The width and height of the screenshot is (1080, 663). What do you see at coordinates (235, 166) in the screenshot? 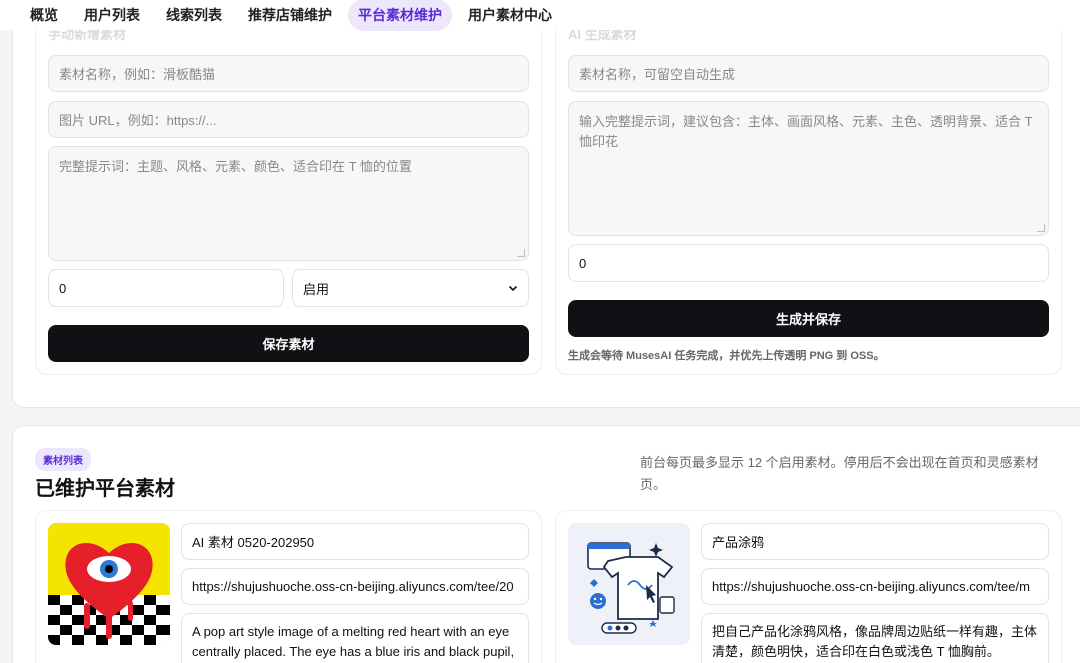
I see `manual-prompt-placeholder: 完整提示词：主题、风格、元素、颜色、适合印在 T 恤的位置` at bounding box center [235, 166].